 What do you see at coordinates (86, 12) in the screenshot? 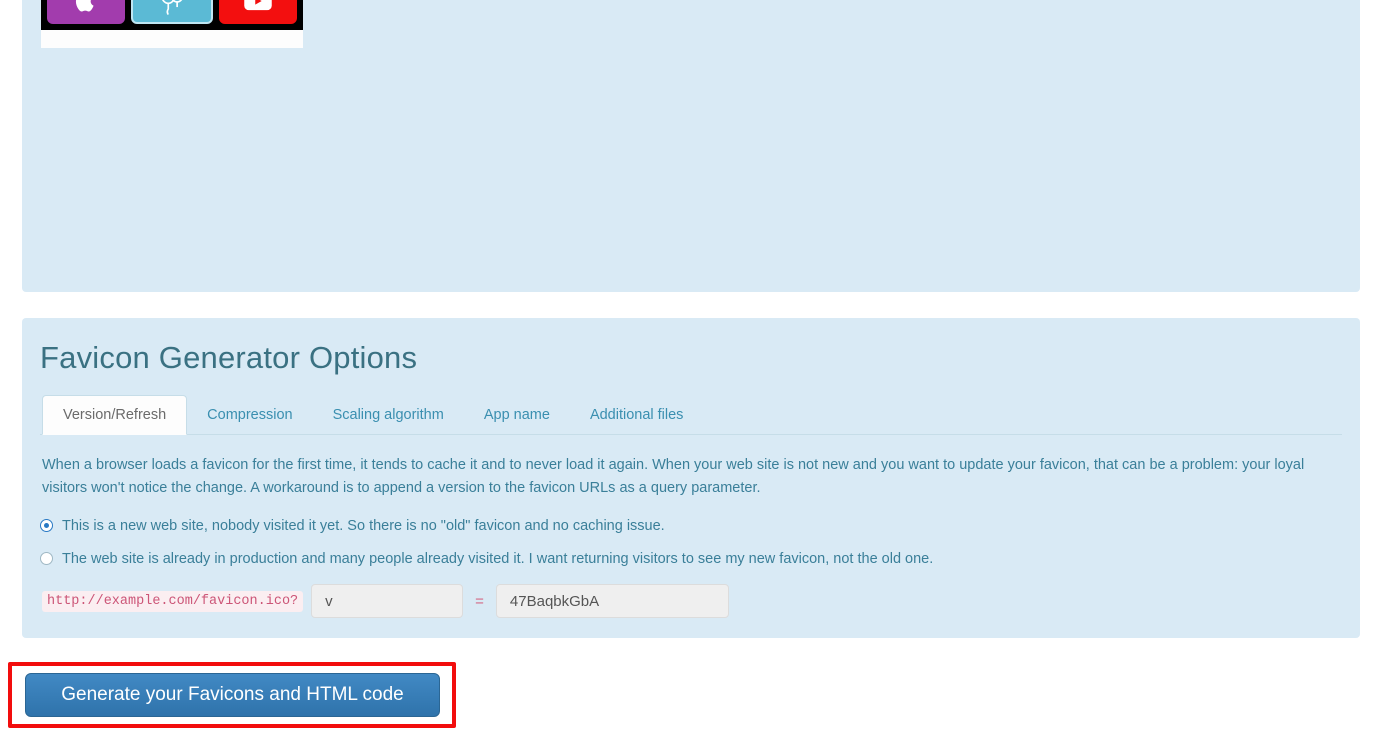
I see `apple-icon` at bounding box center [86, 12].